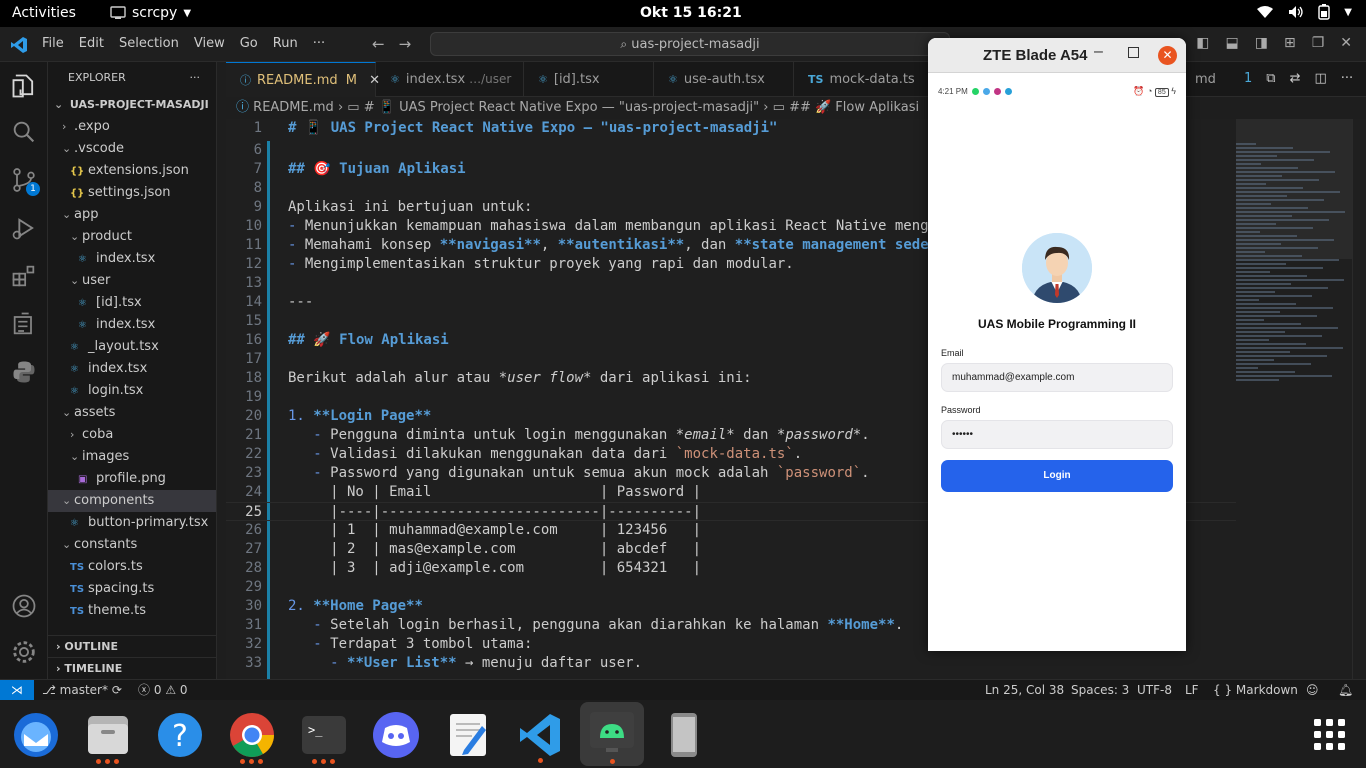  I want to click on system-tray: ▼, so click(1304, 12).